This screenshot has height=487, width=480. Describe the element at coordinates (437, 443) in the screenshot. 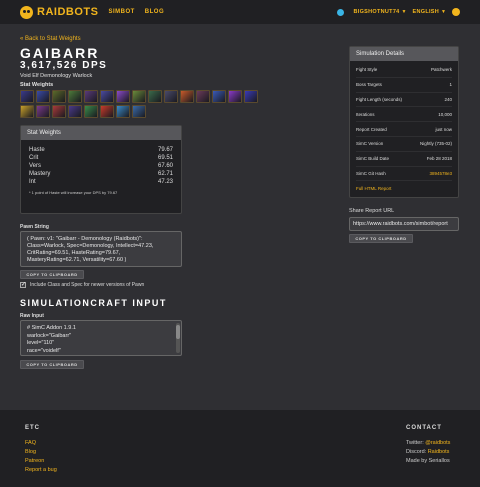

I see `twitter-link: @raidbots` at that location.